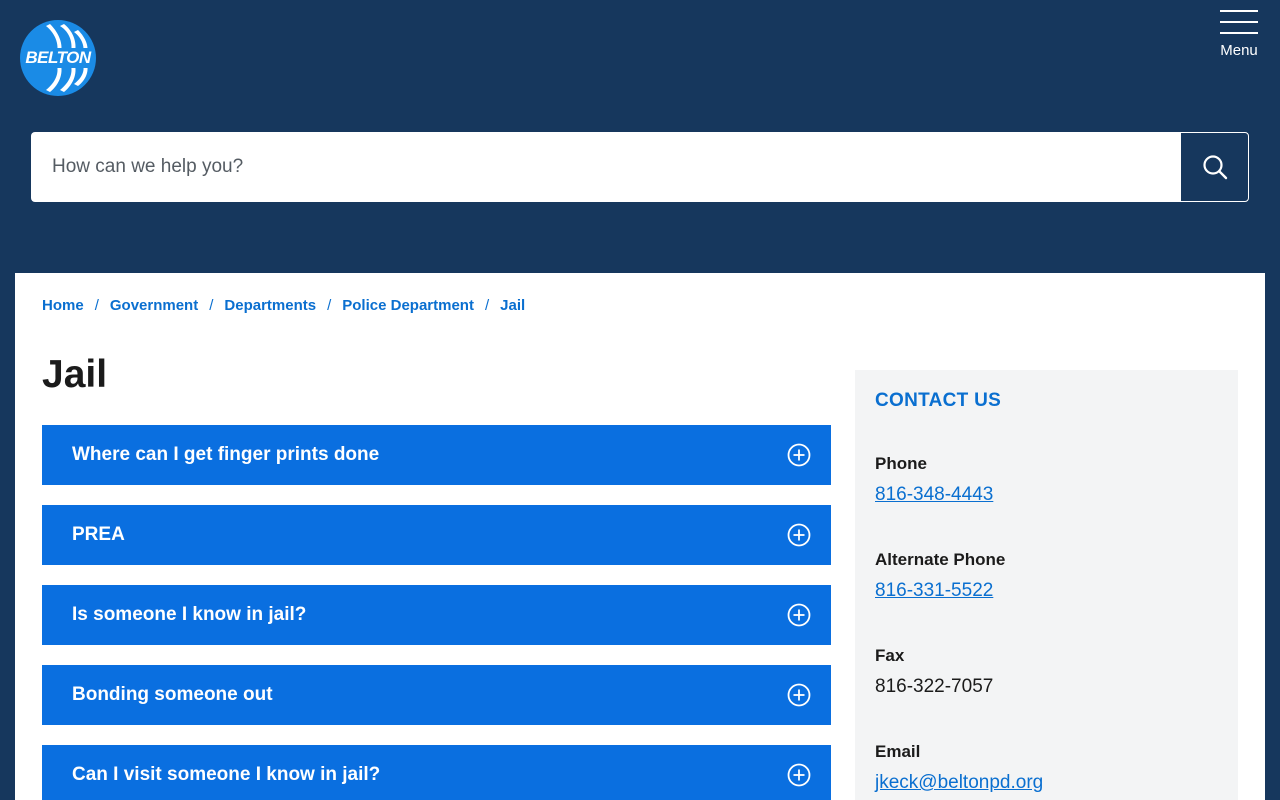  Describe the element at coordinates (226, 774) in the screenshot. I see `accordion-item-label: Can I visit someone I know in jail?` at that location.